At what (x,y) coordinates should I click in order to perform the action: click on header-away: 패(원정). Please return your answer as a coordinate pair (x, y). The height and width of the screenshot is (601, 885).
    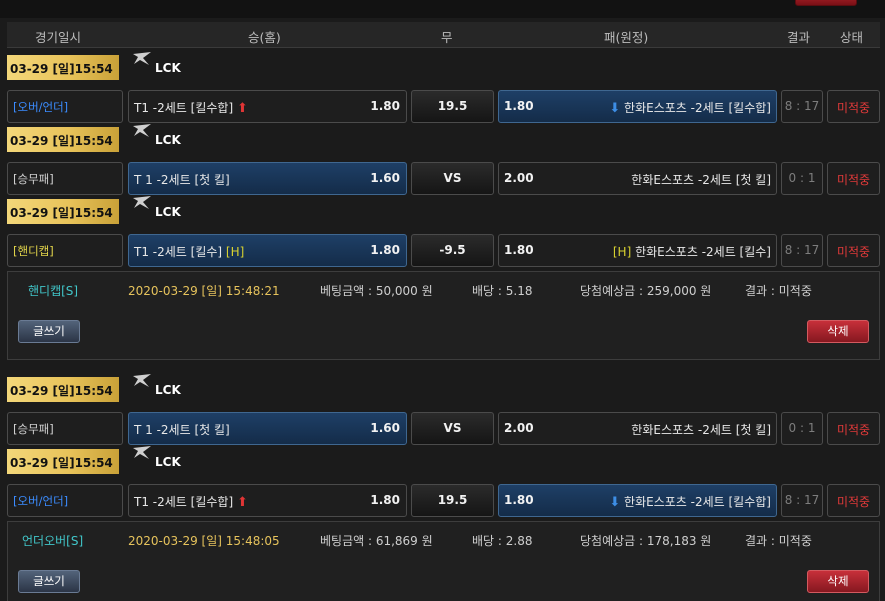
    Looking at the image, I should click on (626, 37).